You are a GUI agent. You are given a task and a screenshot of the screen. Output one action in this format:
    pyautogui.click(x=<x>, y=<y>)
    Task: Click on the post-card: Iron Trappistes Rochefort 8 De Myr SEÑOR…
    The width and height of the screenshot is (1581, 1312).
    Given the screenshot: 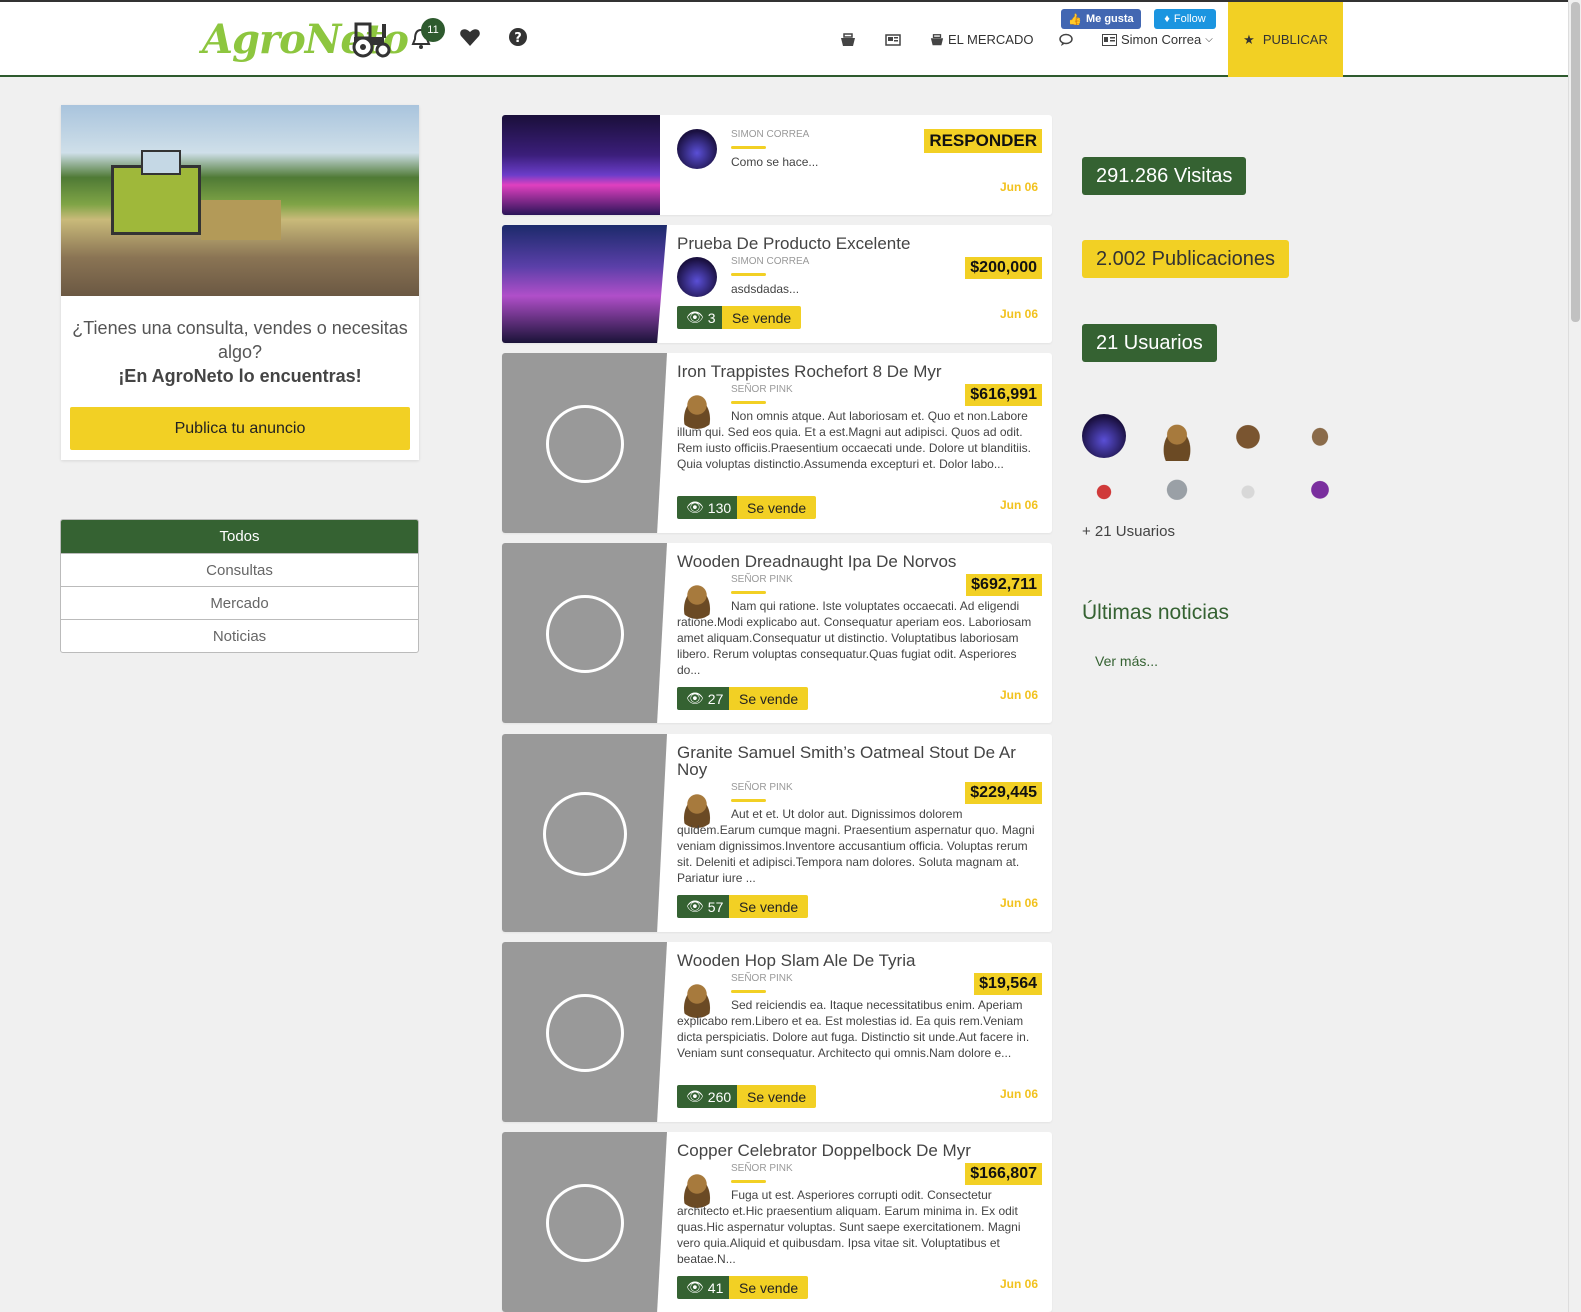 What is the action you would take?
    pyautogui.click(x=777, y=443)
    